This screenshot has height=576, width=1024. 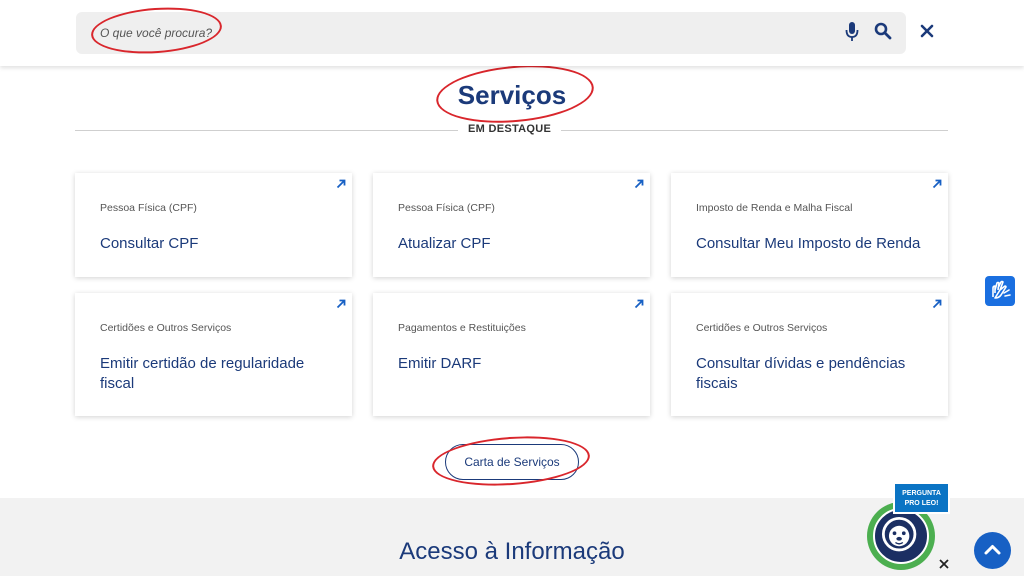 I want to click on leo-close-icon, so click(x=944, y=564).